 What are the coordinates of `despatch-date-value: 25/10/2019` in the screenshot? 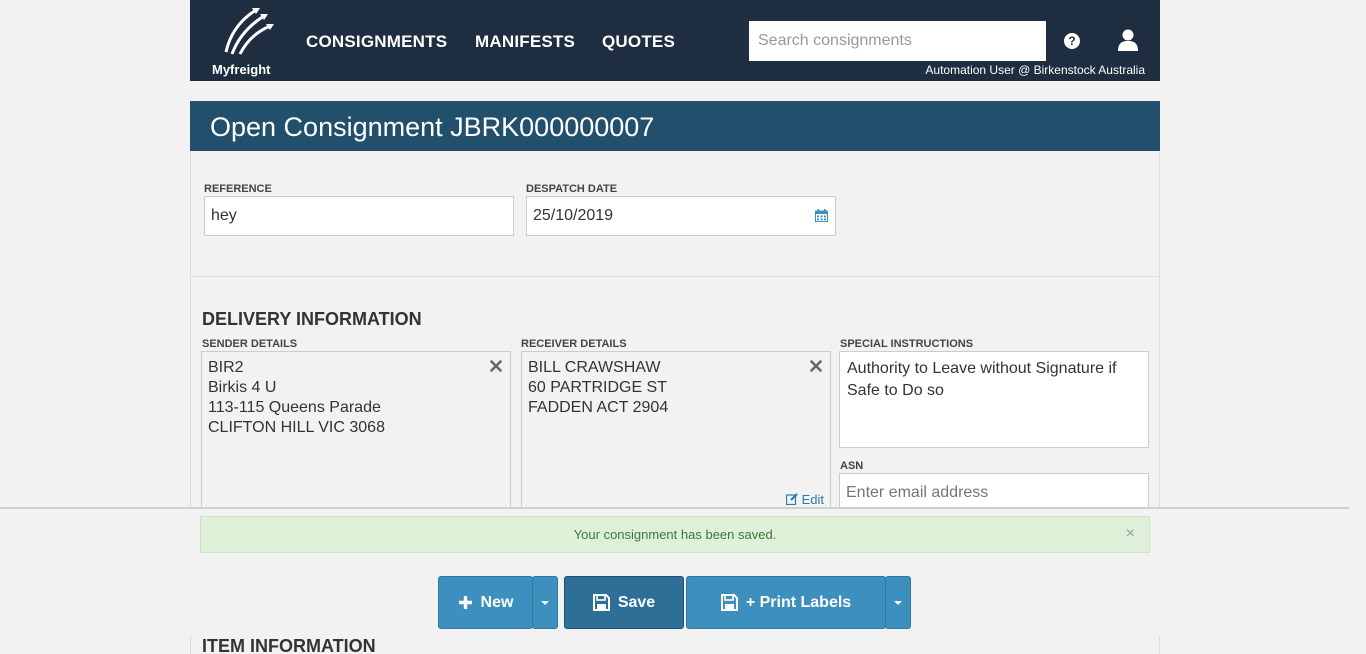 It's located at (573, 215).